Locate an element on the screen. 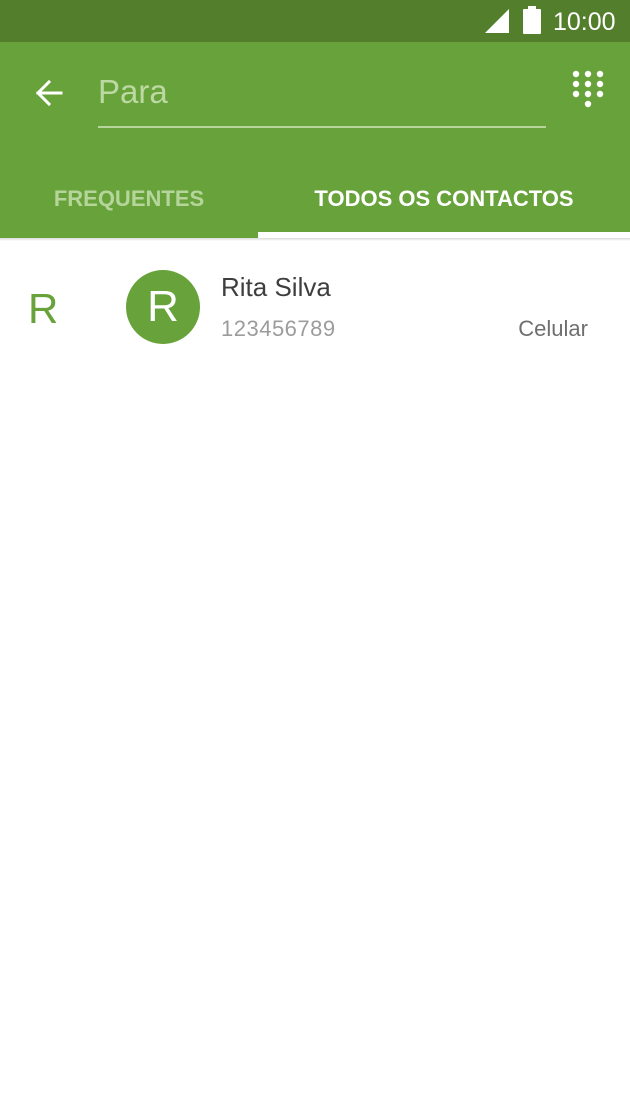  contact-number-type: Celular is located at coordinates (553, 328).